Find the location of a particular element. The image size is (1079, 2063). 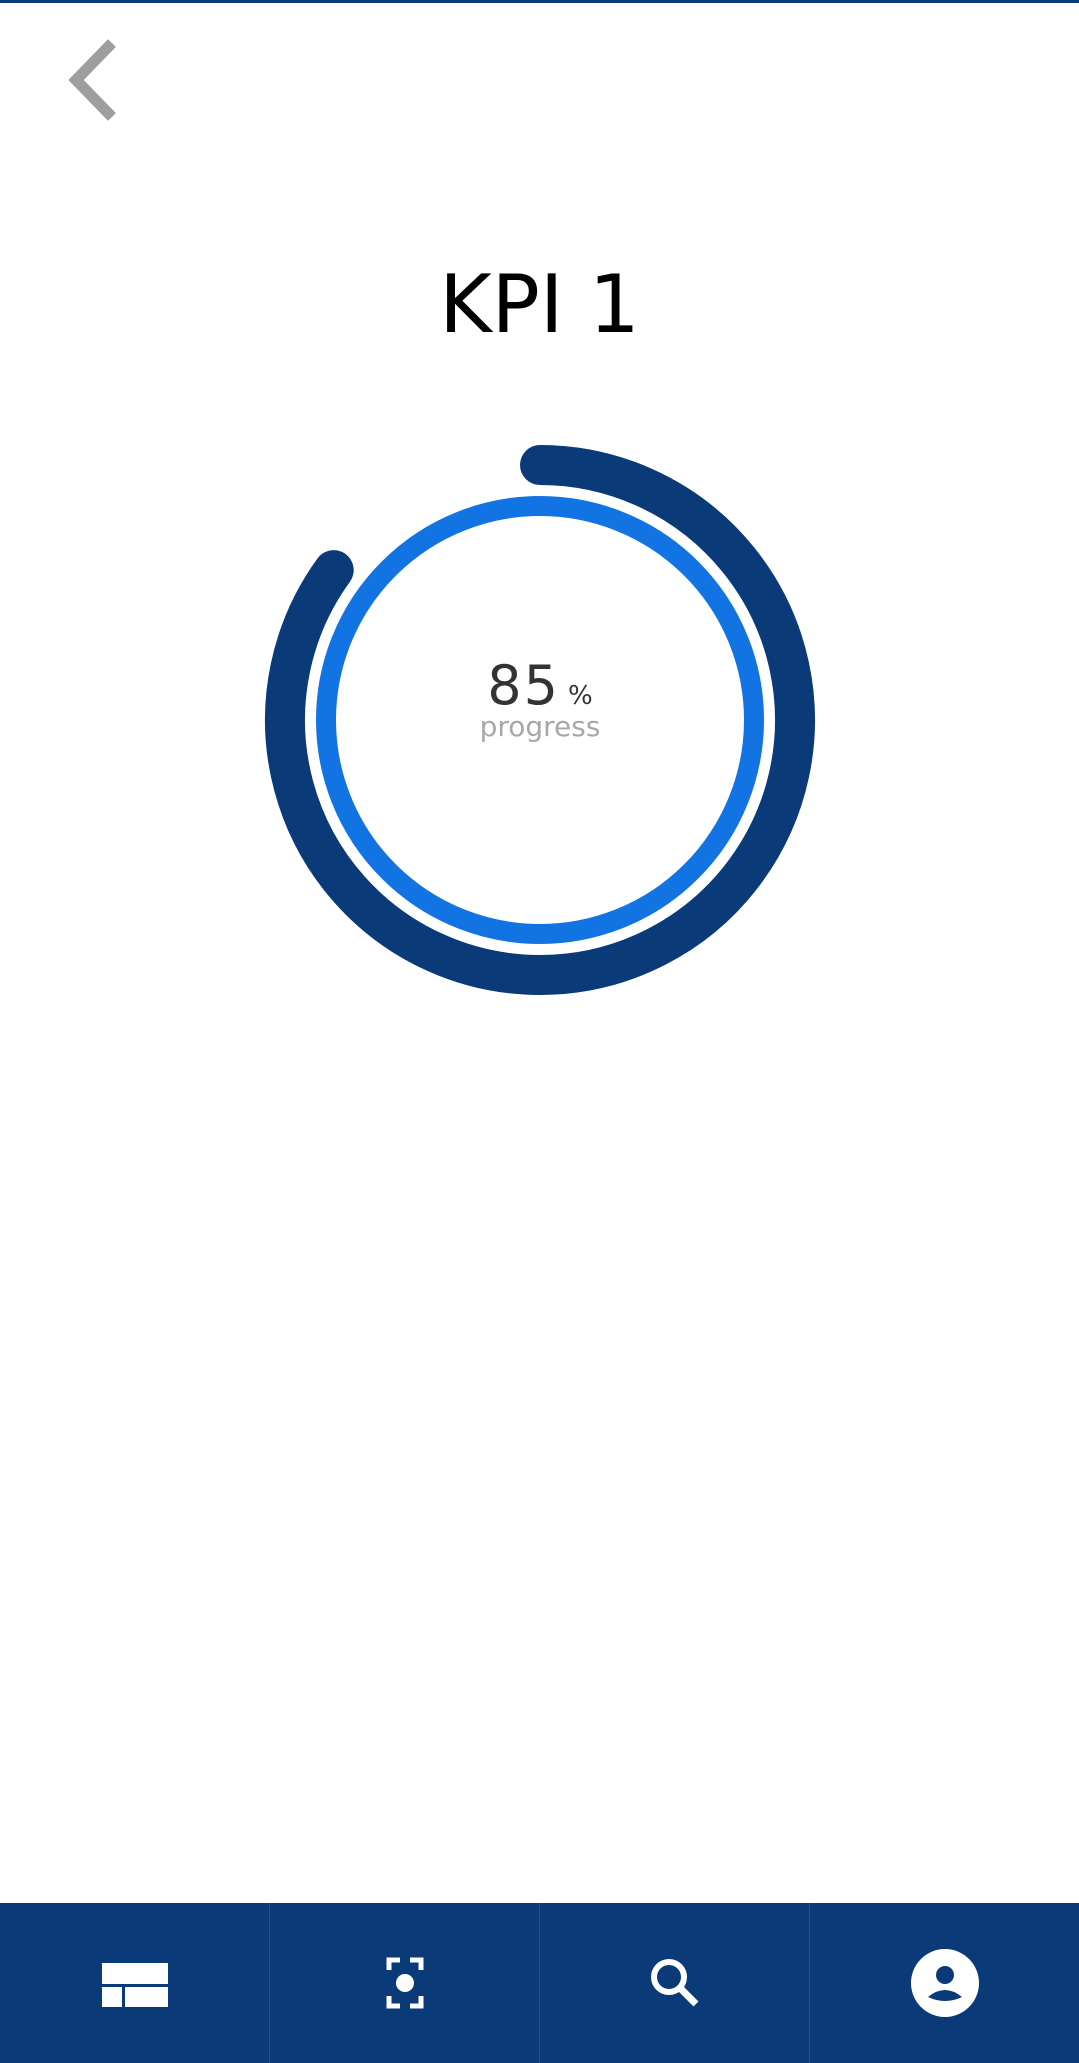

bottom-nav is located at coordinates (539, 1983).